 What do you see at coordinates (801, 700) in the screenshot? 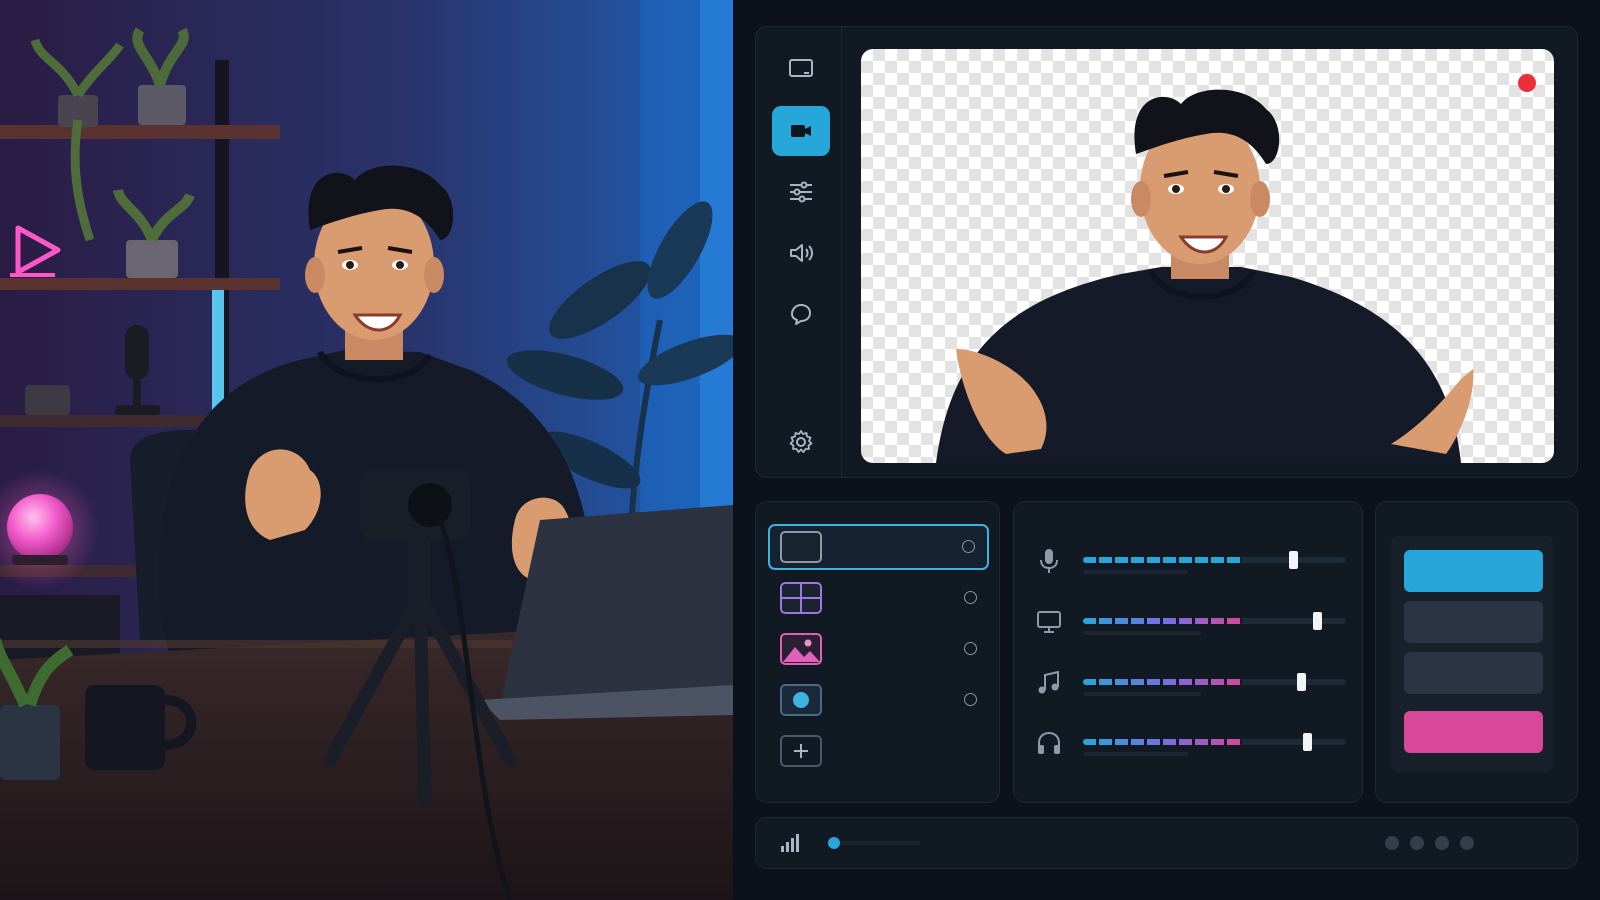
I see `camera-source-icon` at bounding box center [801, 700].